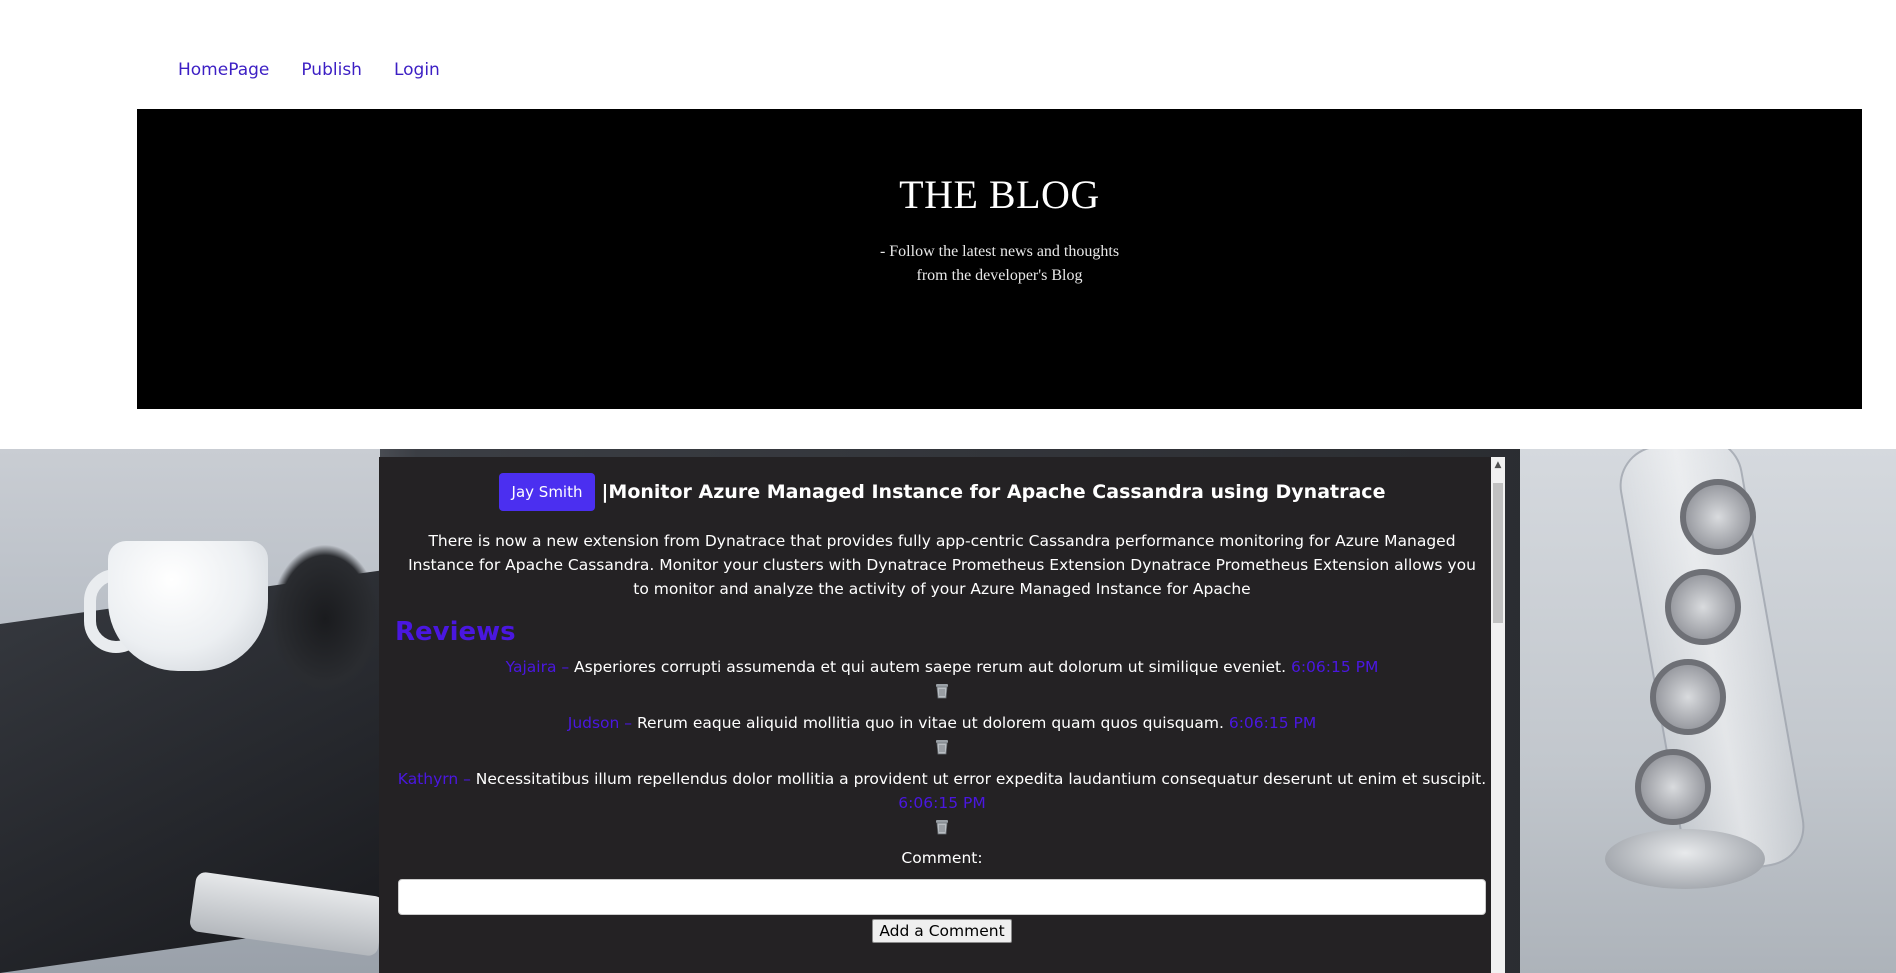  What do you see at coordinates (188, 606) in the screenshot?
I see `coffee-cup` at bounding box center [188, 606].